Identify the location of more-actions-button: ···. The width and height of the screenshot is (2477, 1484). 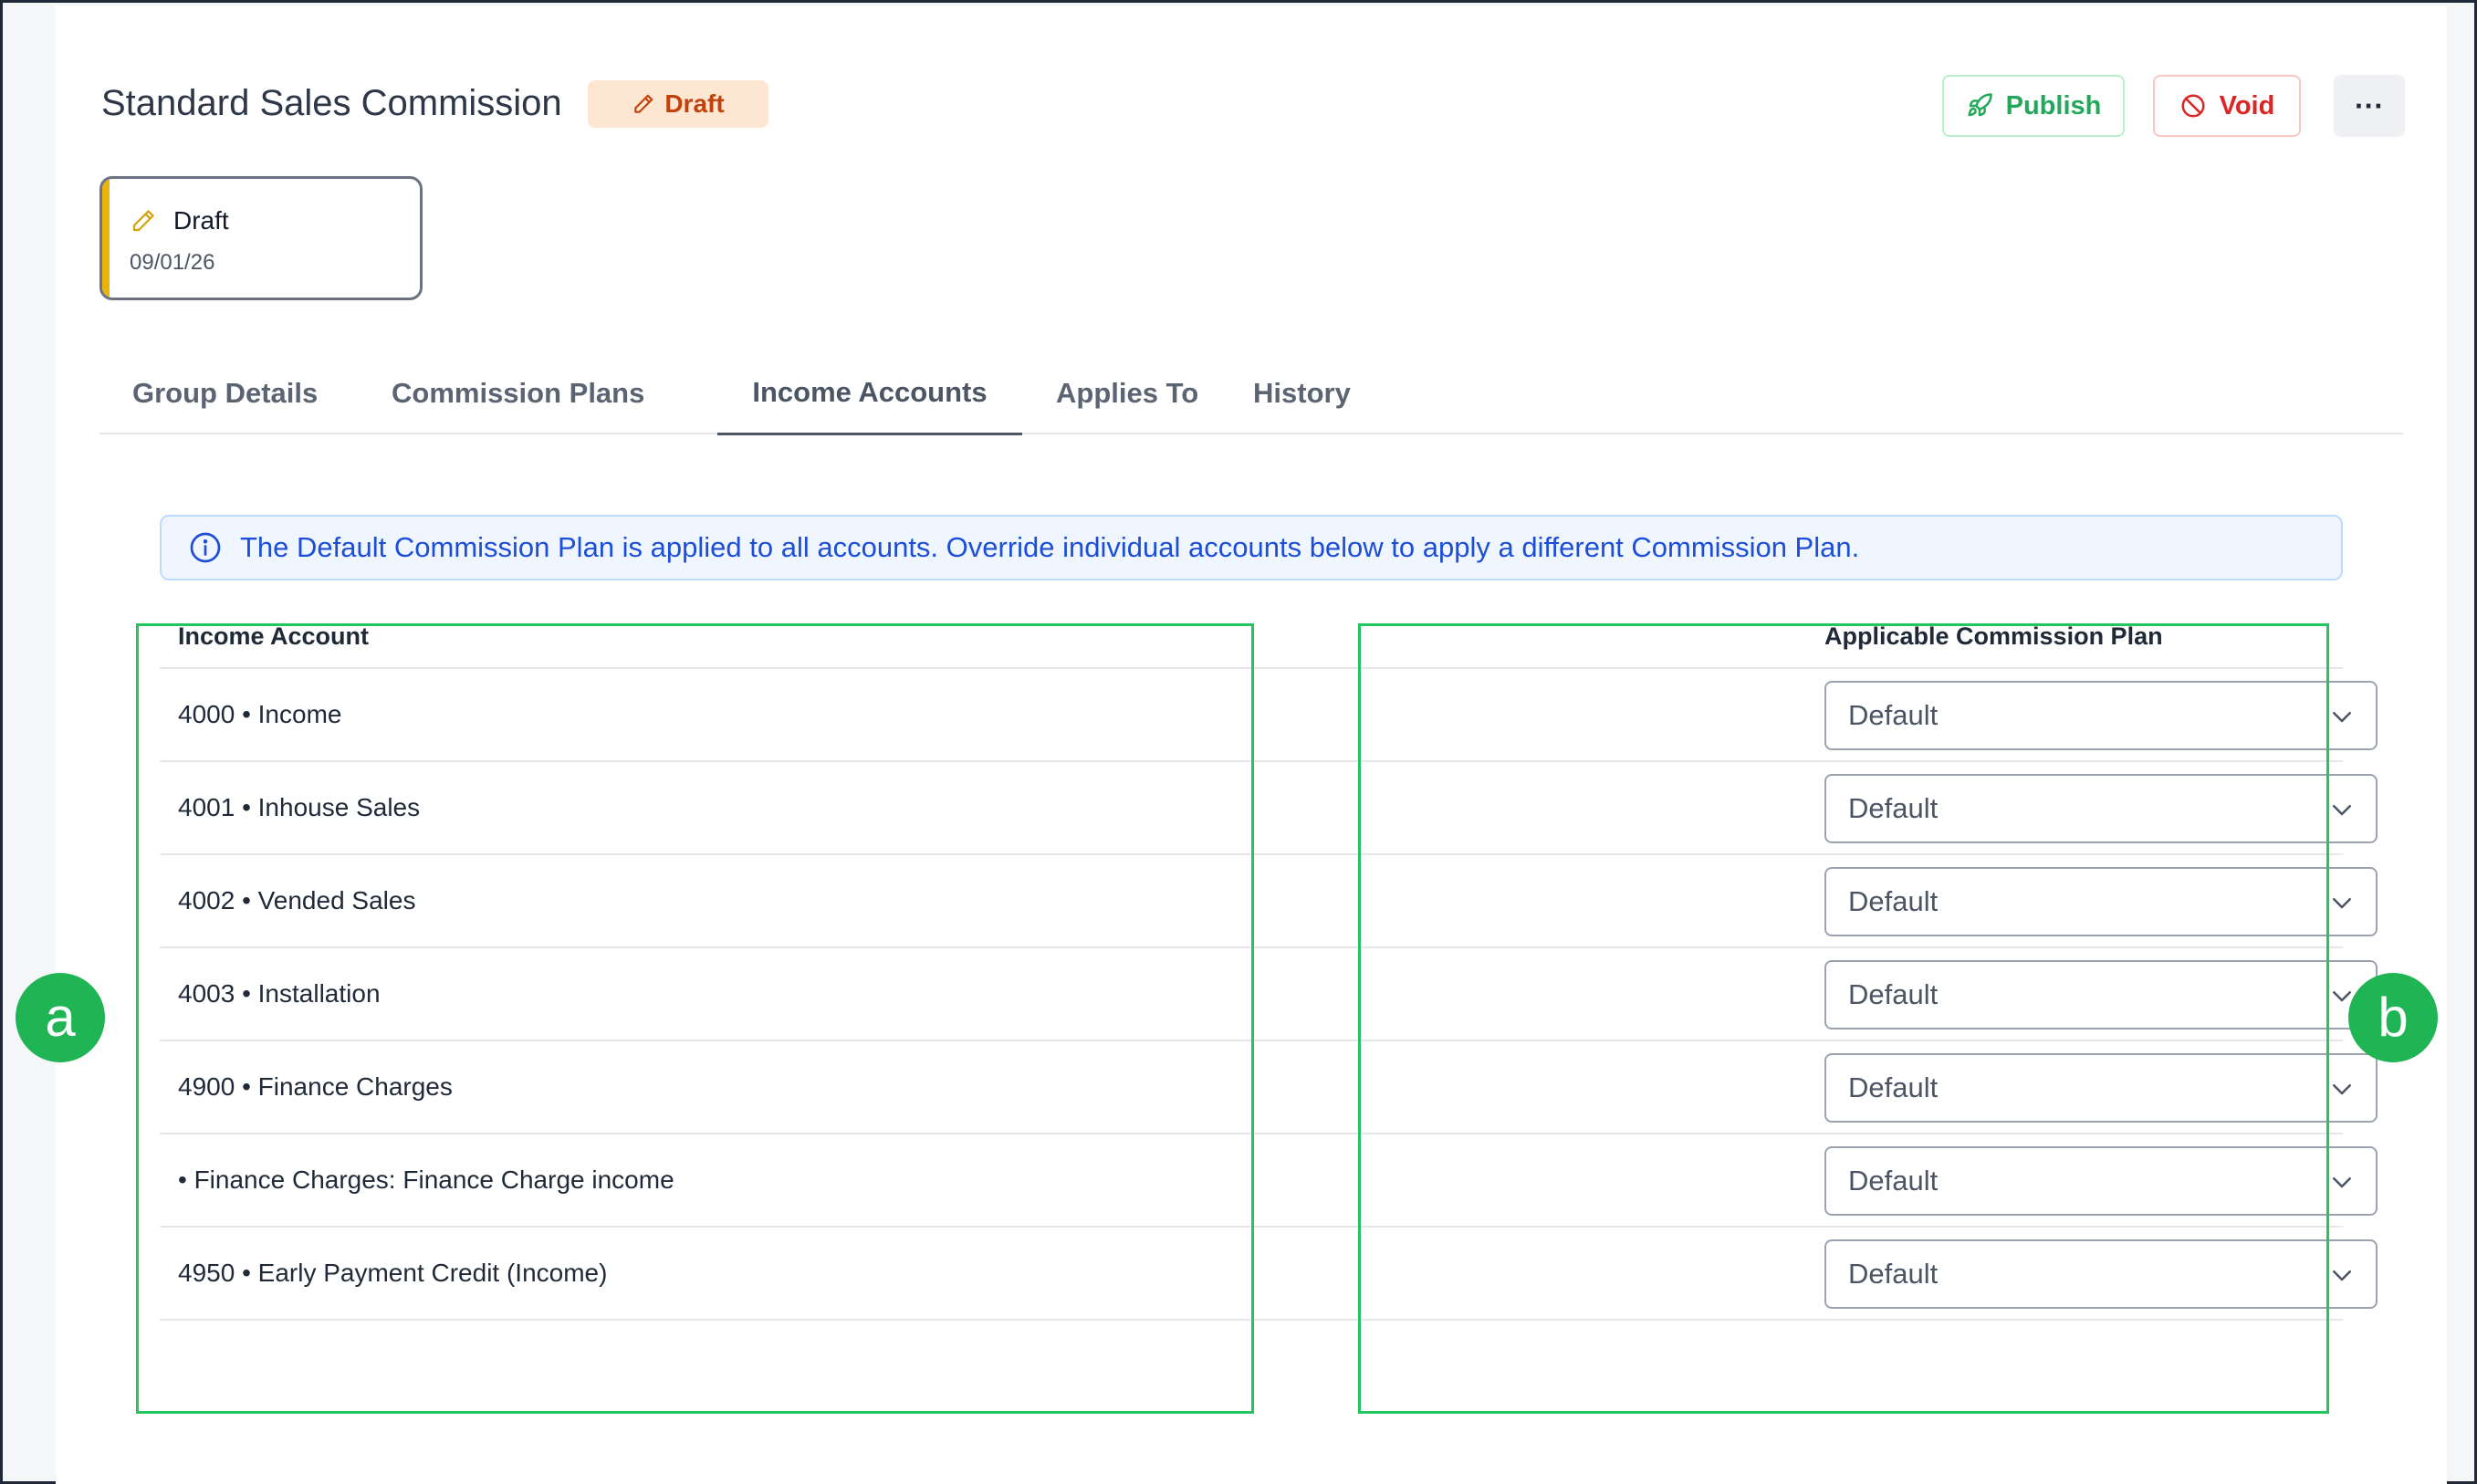
(2369, 106).